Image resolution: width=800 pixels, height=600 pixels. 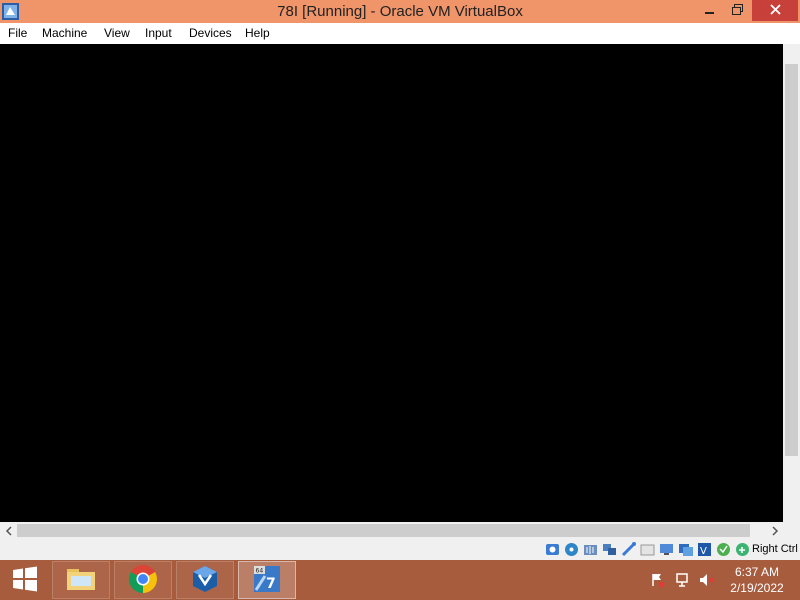 What do you see at coordinates (791, 530) in the screenshot?
I see `scrollbar-corner` at bounding box center [791, 530].